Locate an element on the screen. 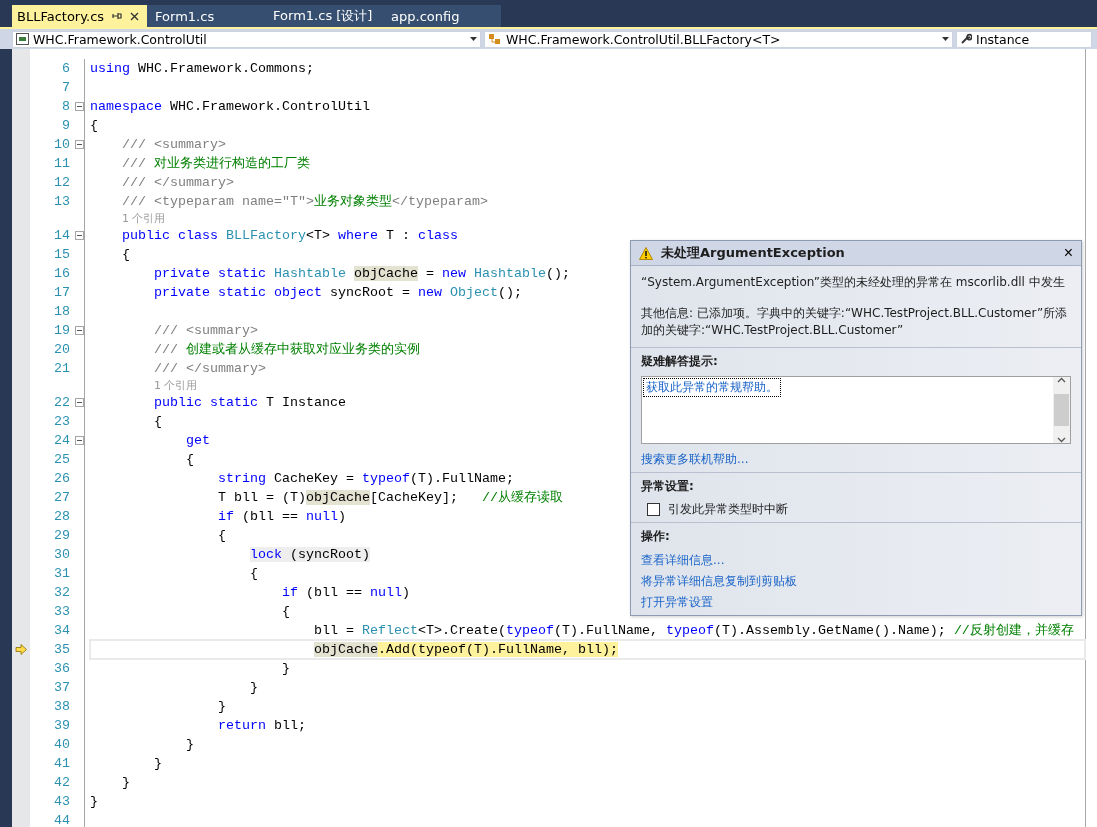 The width and height of the screenshot is (1097, 827). line-number: 43 is located at coordinates (61, 802).